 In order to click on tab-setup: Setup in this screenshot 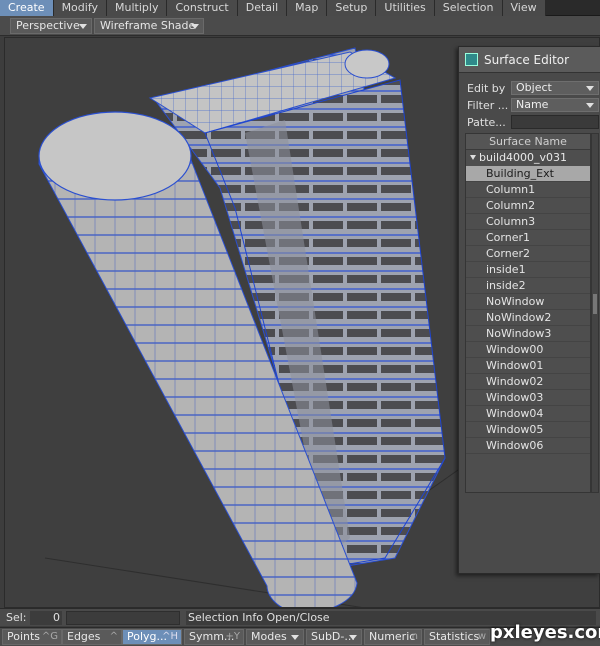, I will do `click(352, 8)`.